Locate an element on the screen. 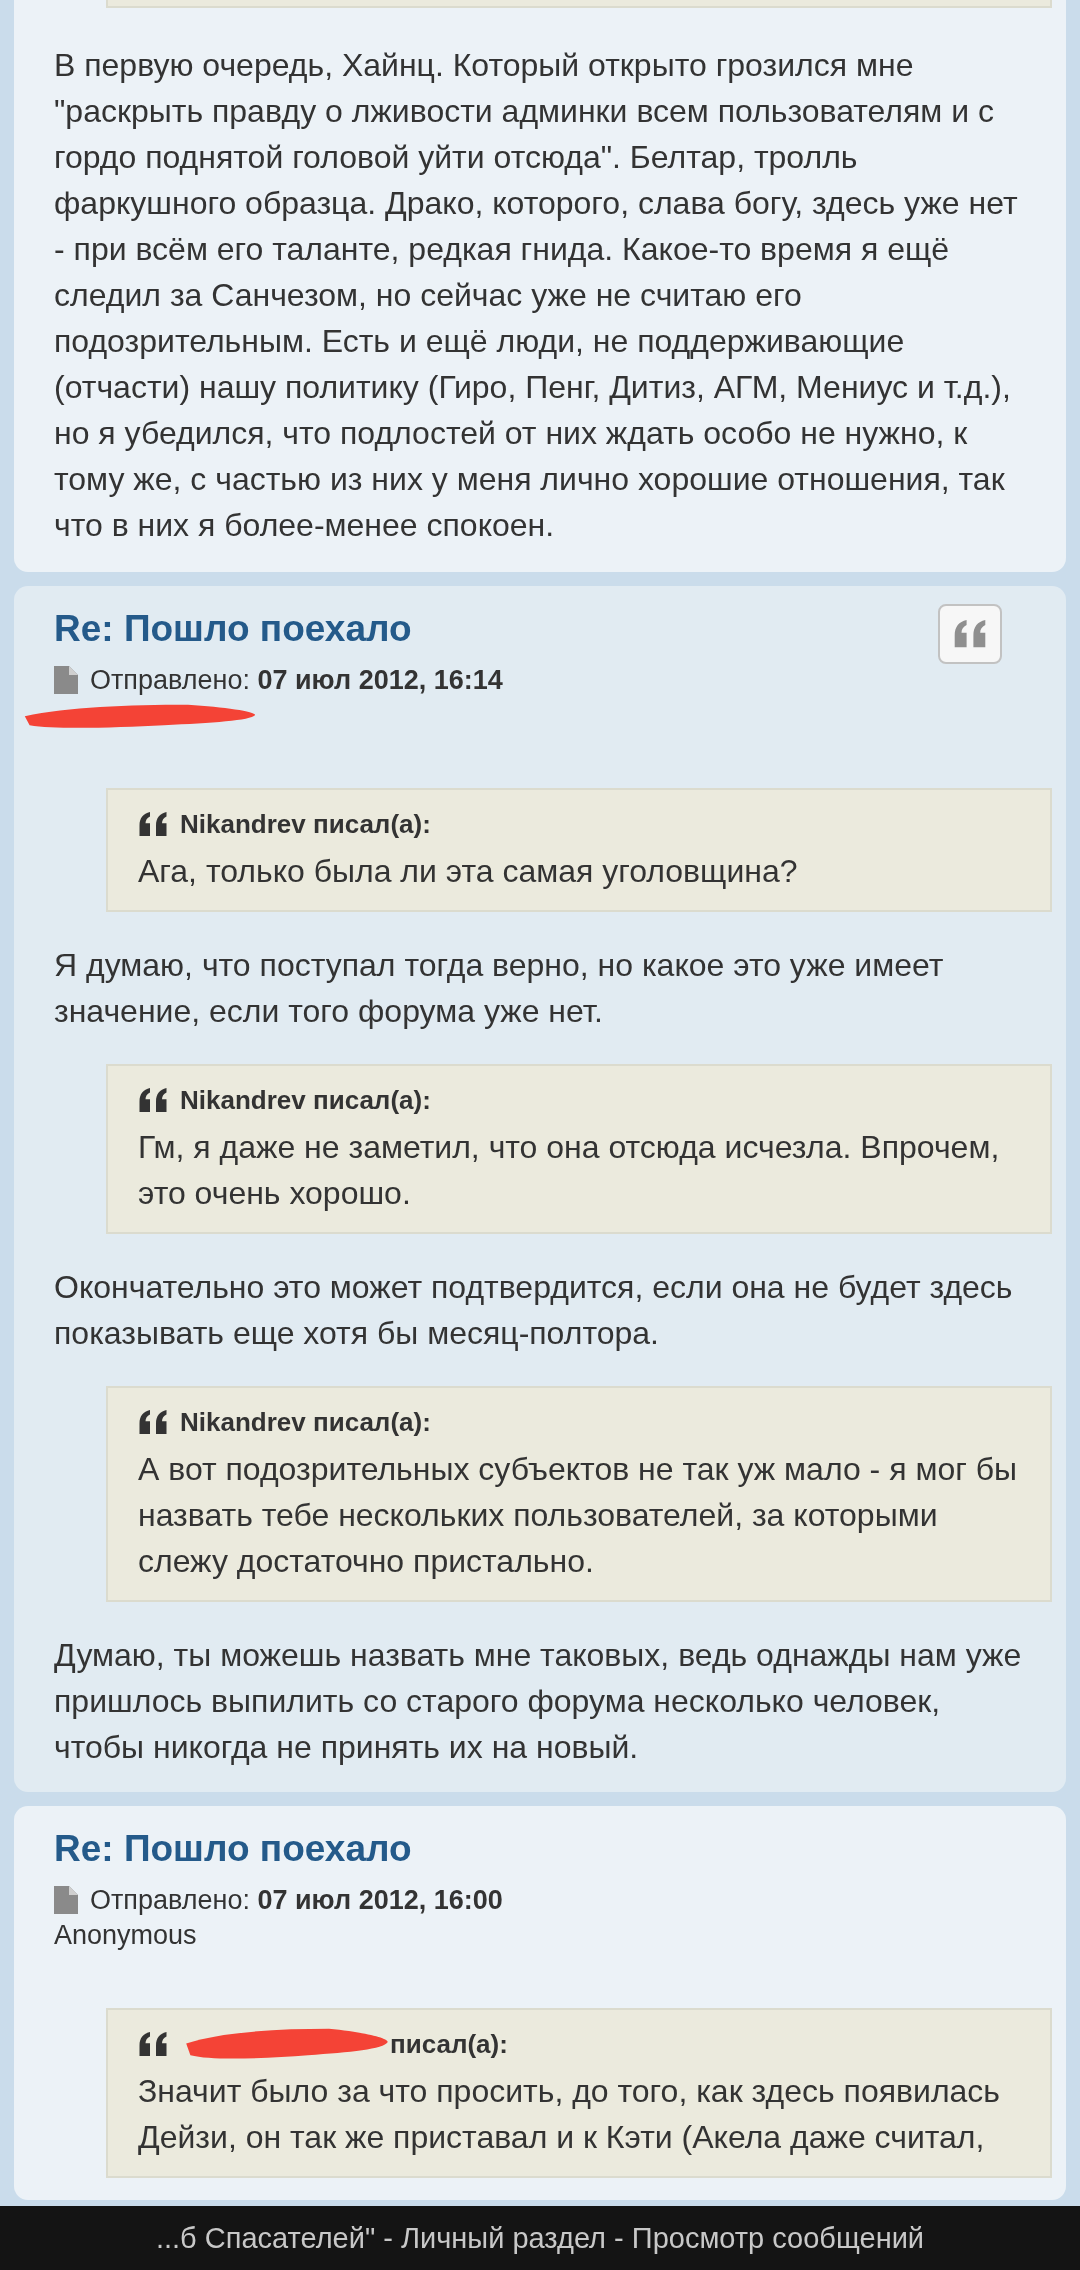 The height and width of the screenshot is (2270, 1080). quote-text: Гм, я даже не заметил, что она отсюда исчезла. Впрочем, это очень хорошо. is located at coordinates (569, 1170).